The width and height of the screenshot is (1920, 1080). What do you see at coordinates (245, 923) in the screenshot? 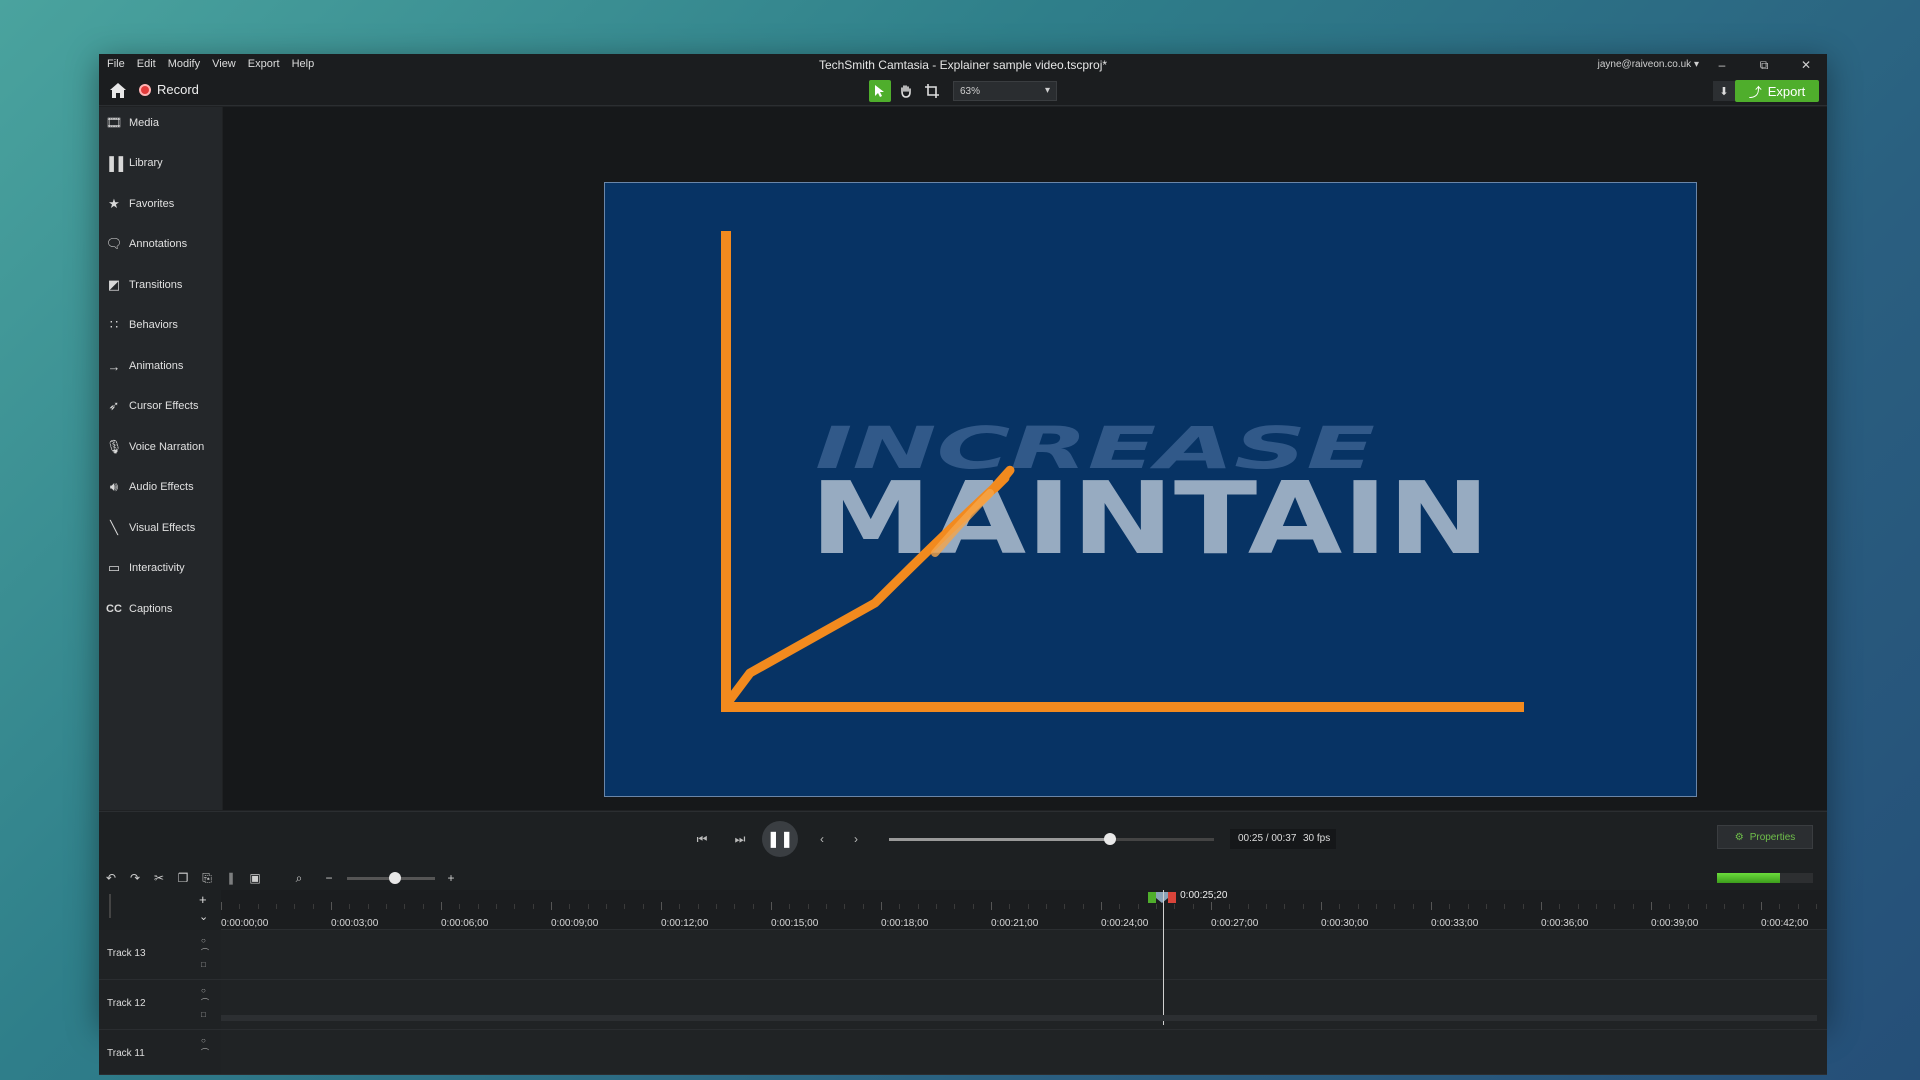
I see `ruler-tick-label: 0:00:00;00` at bounding box center [245, 923].